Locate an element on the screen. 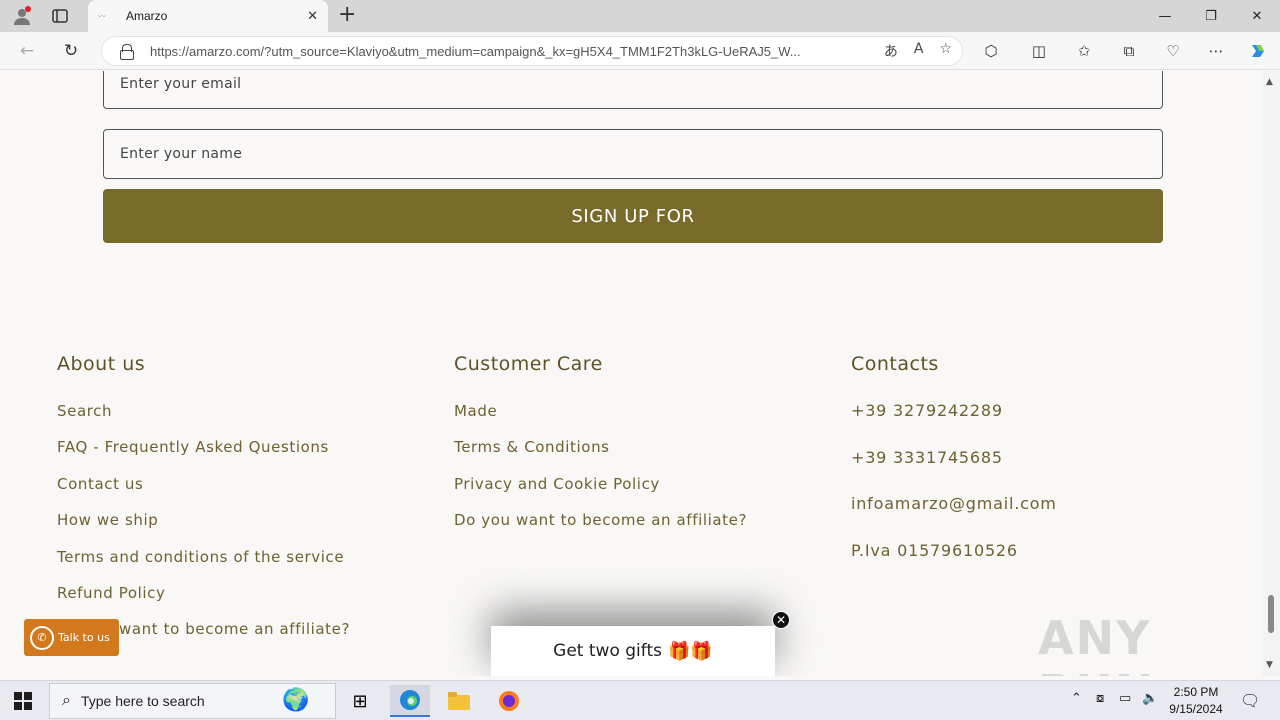  lock-icon is located at coordinates (127, 52).